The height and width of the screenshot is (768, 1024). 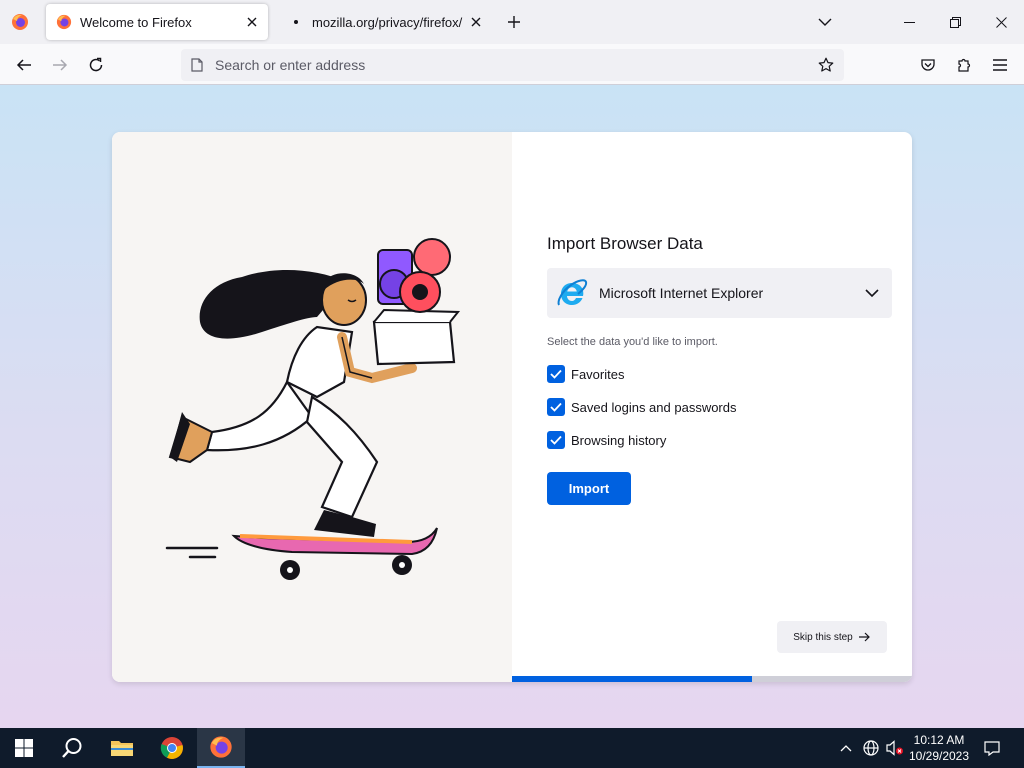 I want to click on extensions-button, so click(x=964, y=65).